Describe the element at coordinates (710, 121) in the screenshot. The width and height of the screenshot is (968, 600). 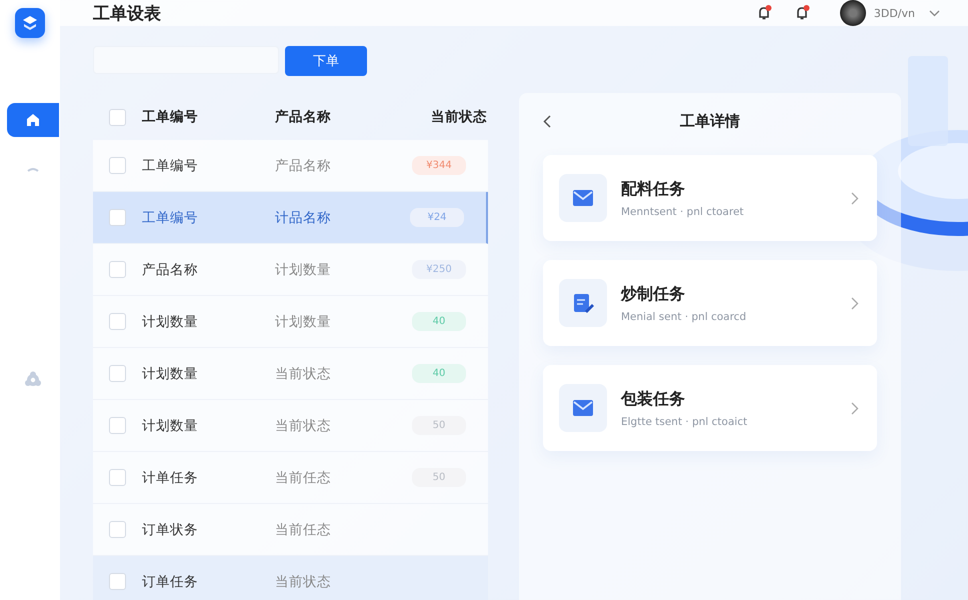
I see `panel-title: 工单详情` at that location.